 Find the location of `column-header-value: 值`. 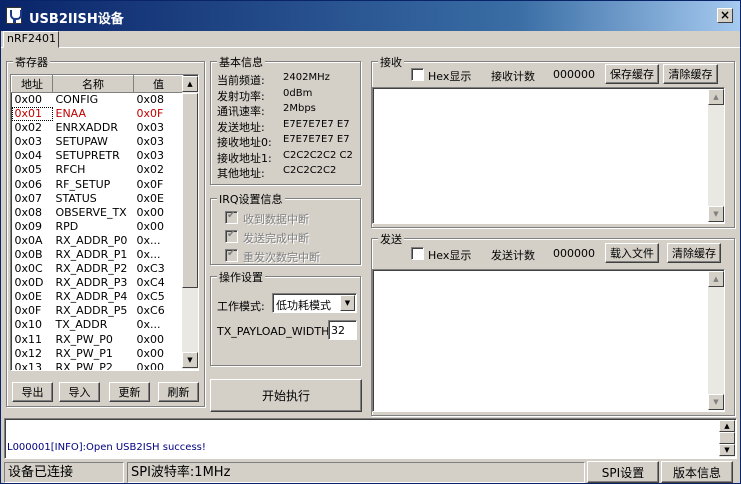

column-header-value: 值 is located at coordinates (158, 84).